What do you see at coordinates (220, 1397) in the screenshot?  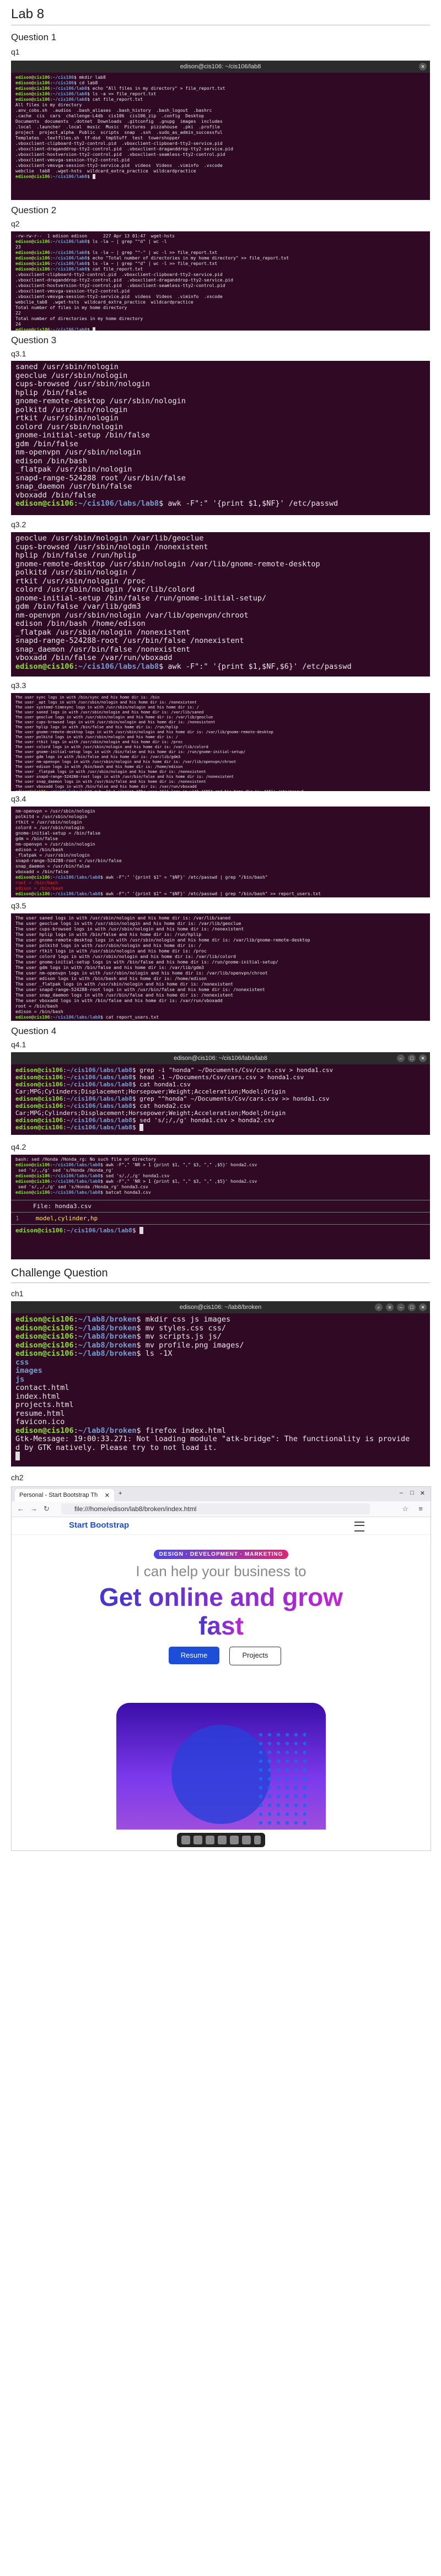 I see `output-line: index.html` at bounding box center [220, 1397].